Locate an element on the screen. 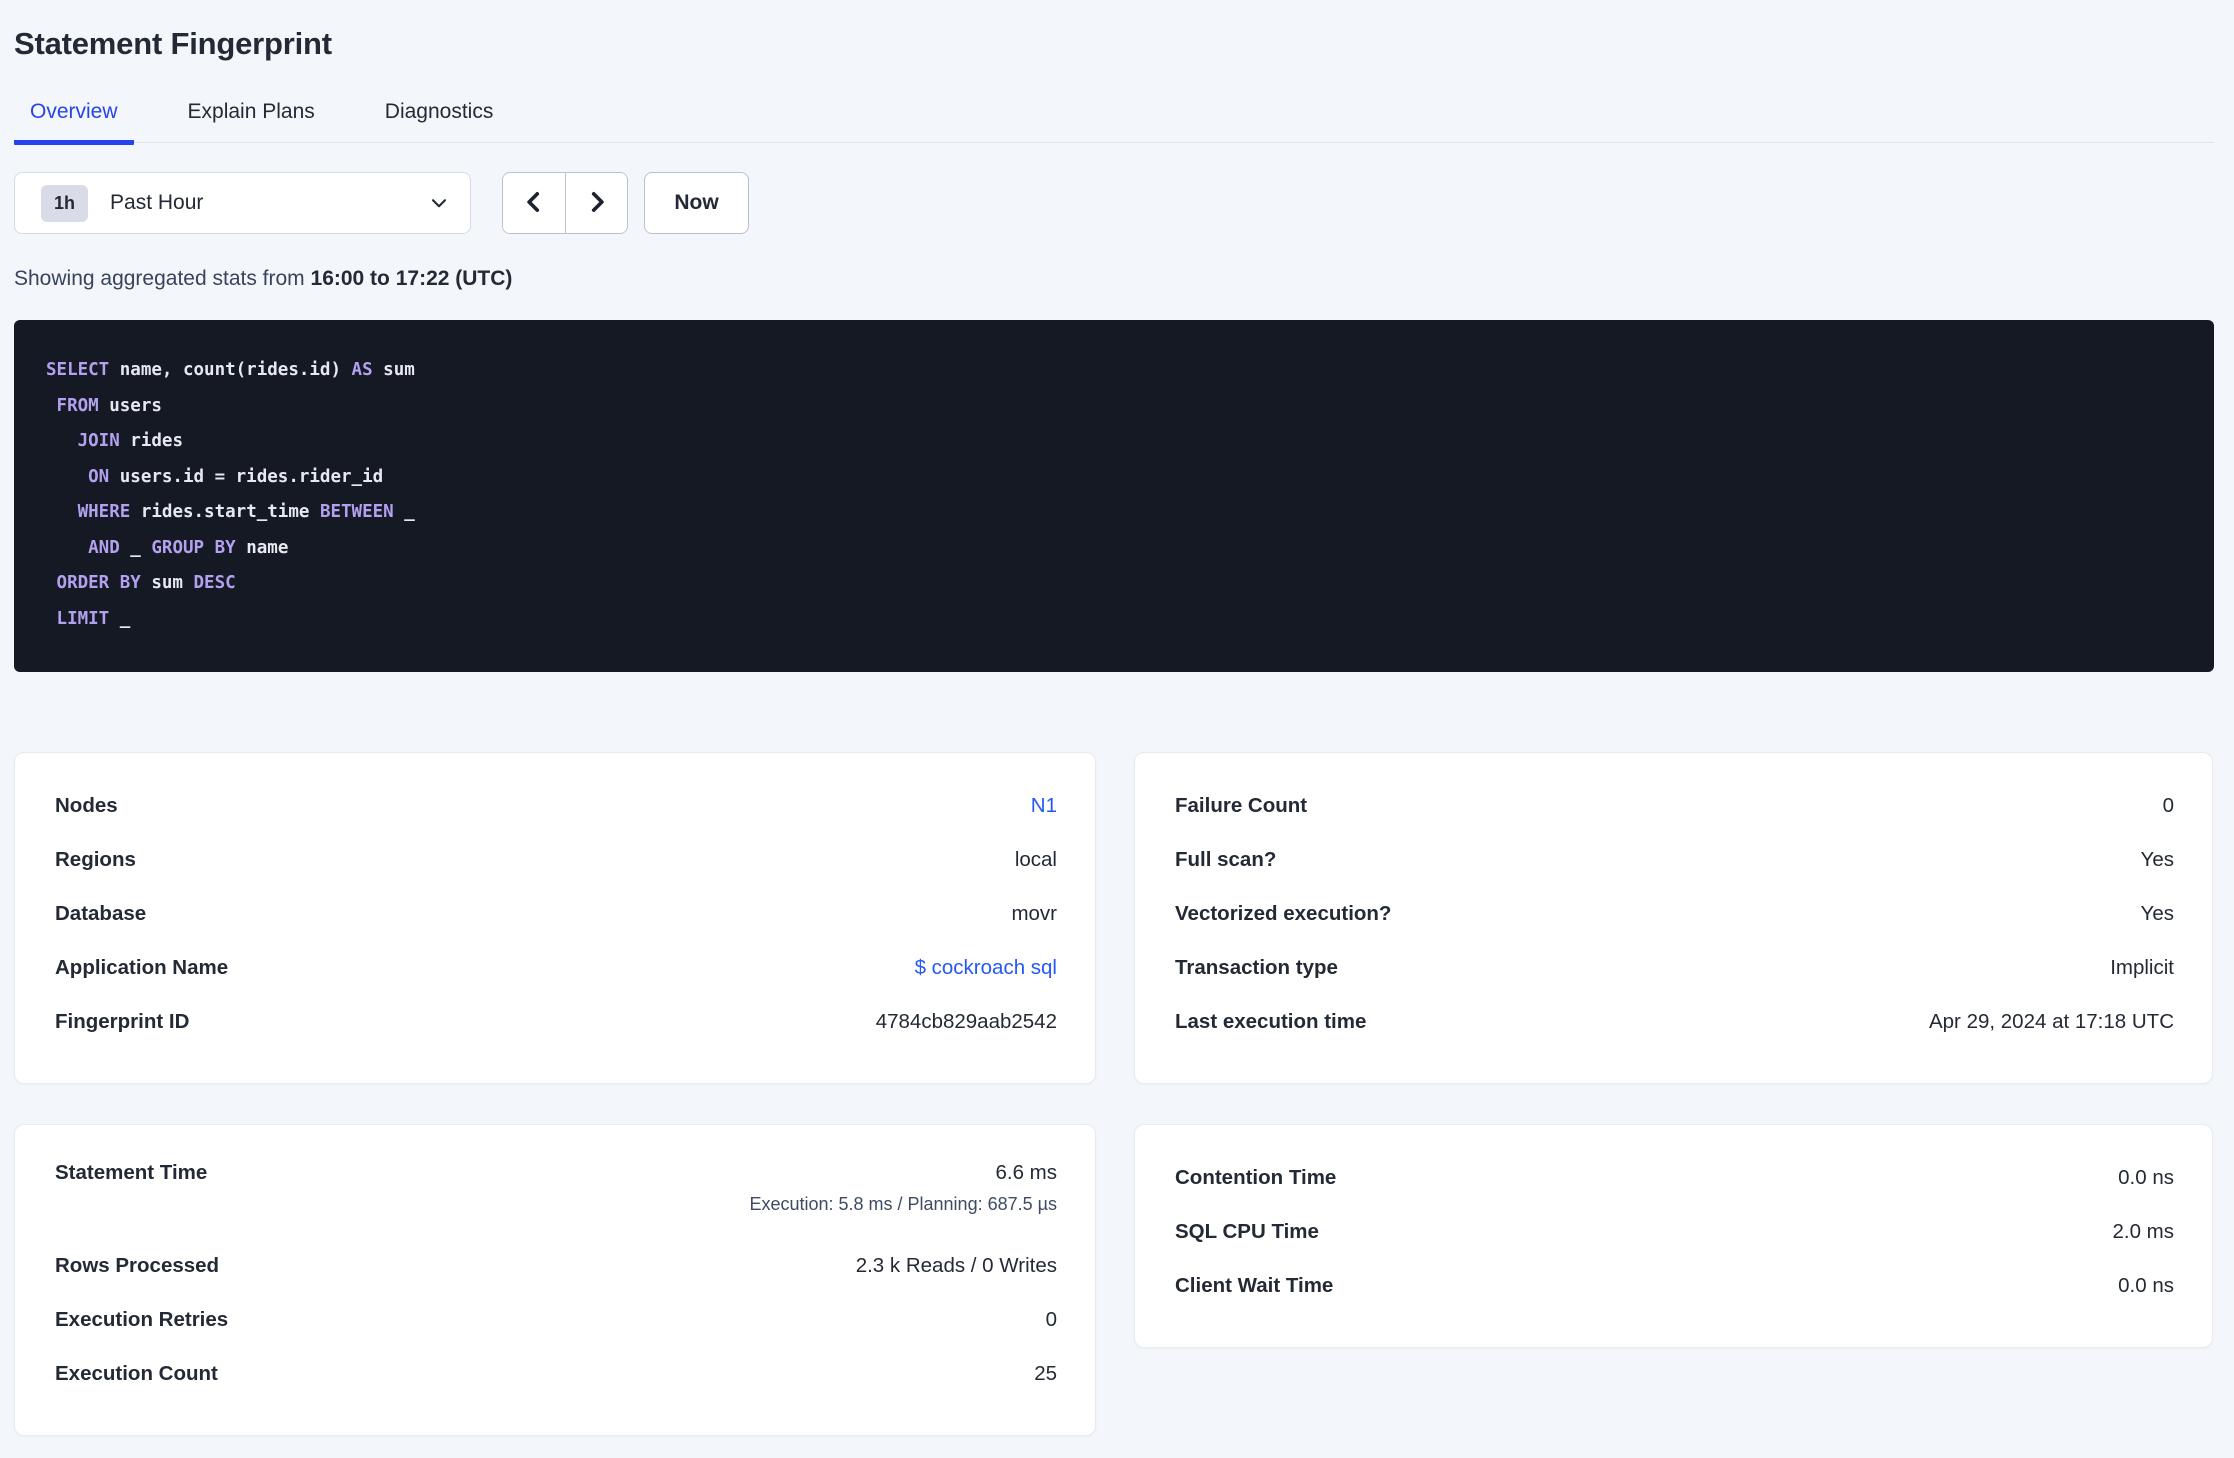 This screenshot has height=1458, width=2234. sql-line: ON users.id = rides.rider_id is located at coordinates (215, 476).